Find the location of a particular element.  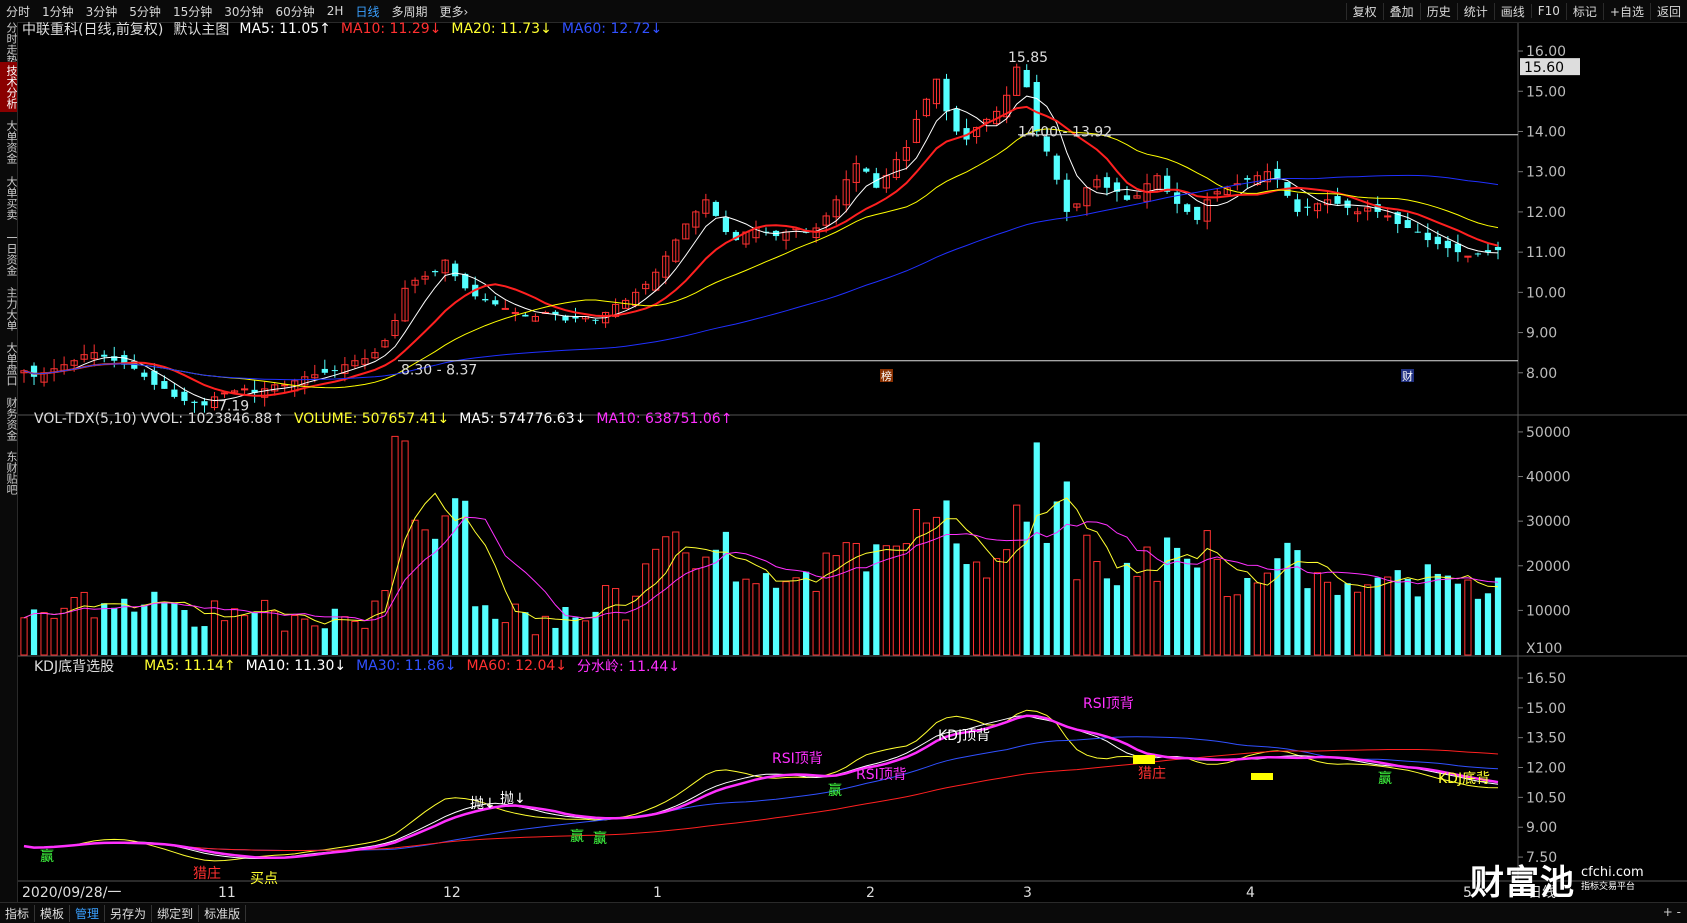

toolbar-button: 画线 is located at coordinates (1512, 11).